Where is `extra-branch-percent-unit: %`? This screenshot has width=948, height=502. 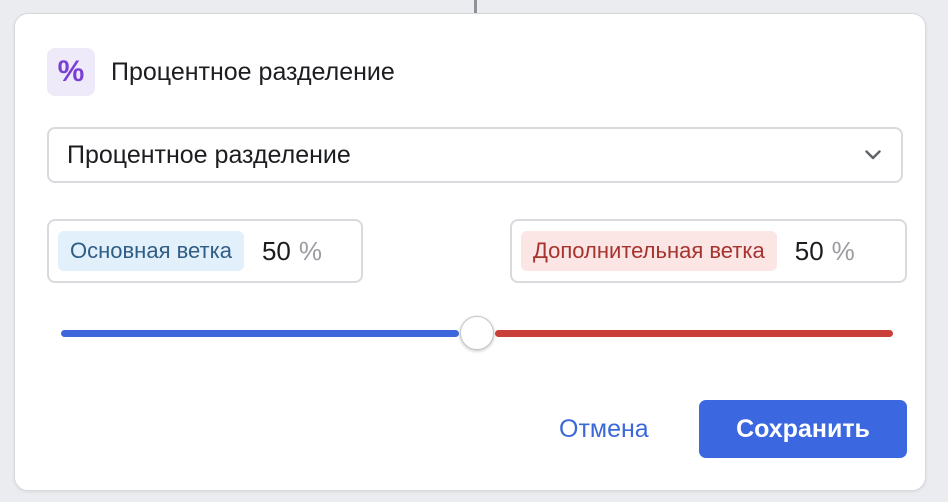 extra-branch-percent-unit: % is located at coordinates (843, 250).